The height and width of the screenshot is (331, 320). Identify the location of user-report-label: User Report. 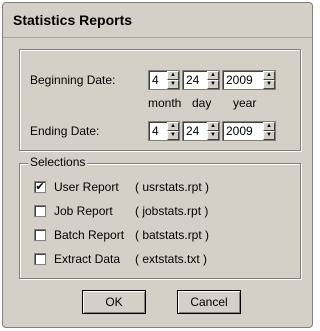
(86, 187).